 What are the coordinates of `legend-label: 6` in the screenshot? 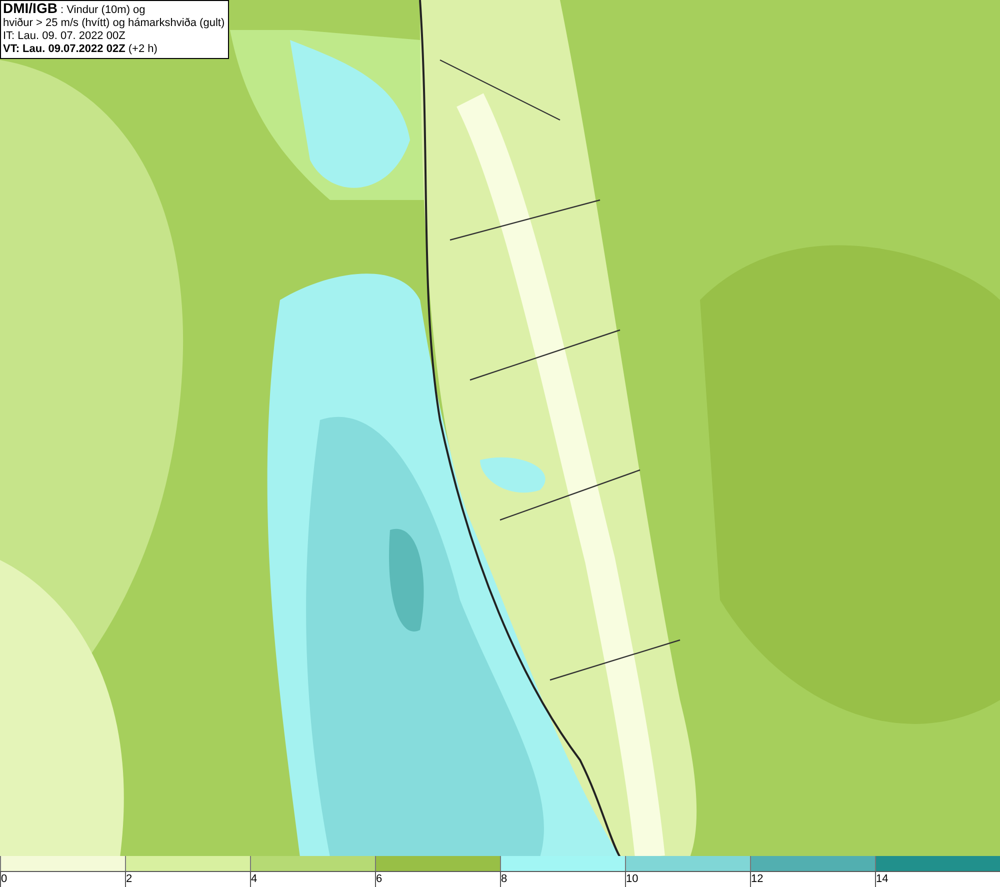 It's located at (379, 879).